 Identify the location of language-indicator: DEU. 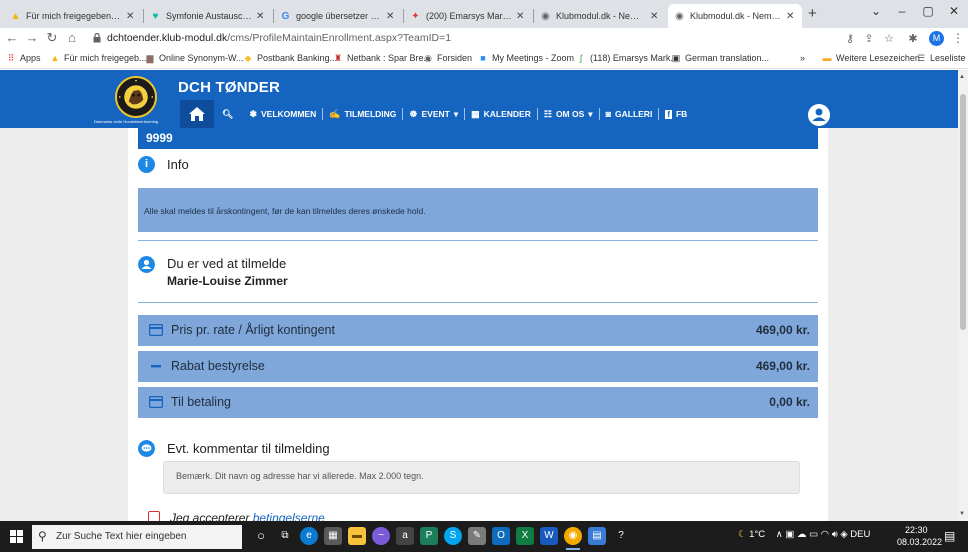
(860, 534).